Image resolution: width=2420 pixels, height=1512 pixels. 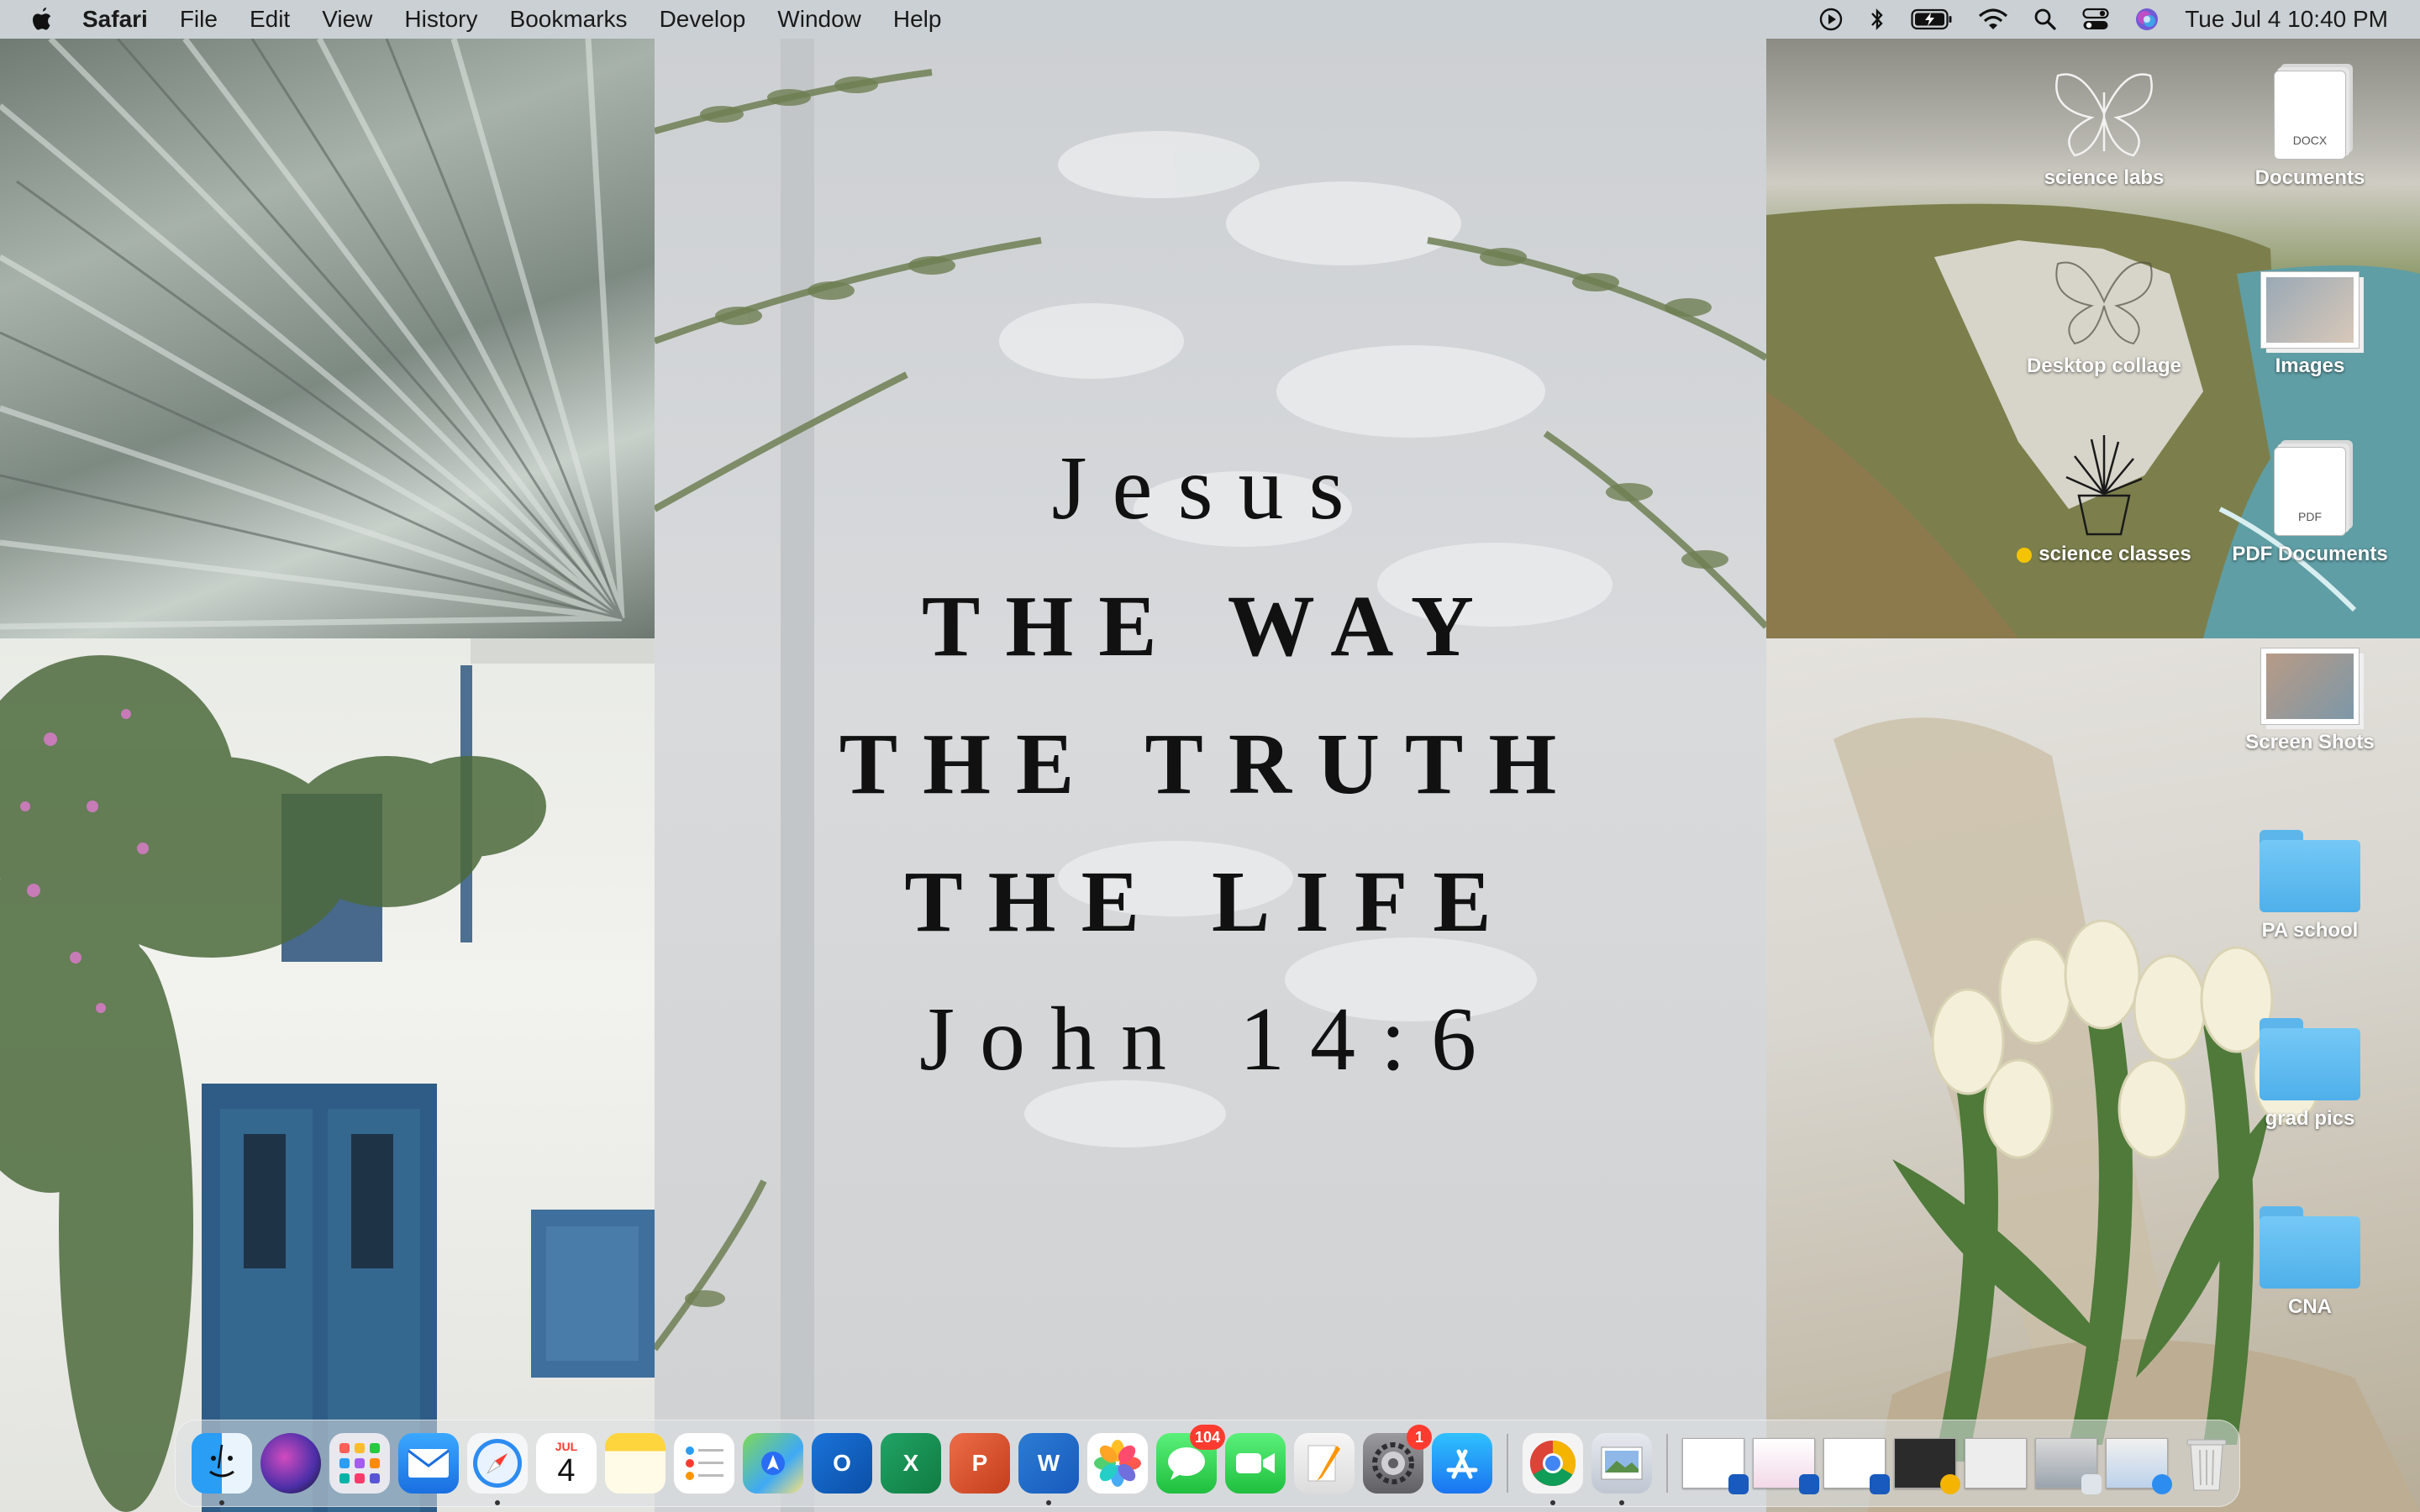 I want to click on verse-reference: John 14:6, so click(x=1210, y=1039).